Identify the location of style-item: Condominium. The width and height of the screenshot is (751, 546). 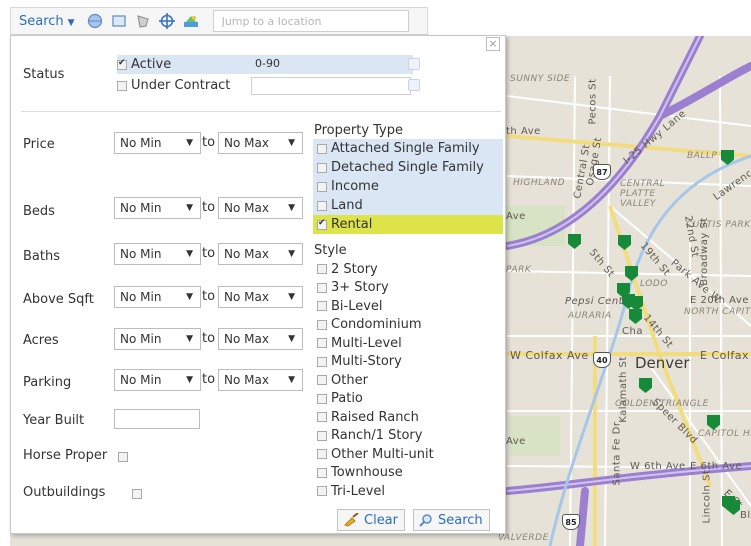
(383, 325).